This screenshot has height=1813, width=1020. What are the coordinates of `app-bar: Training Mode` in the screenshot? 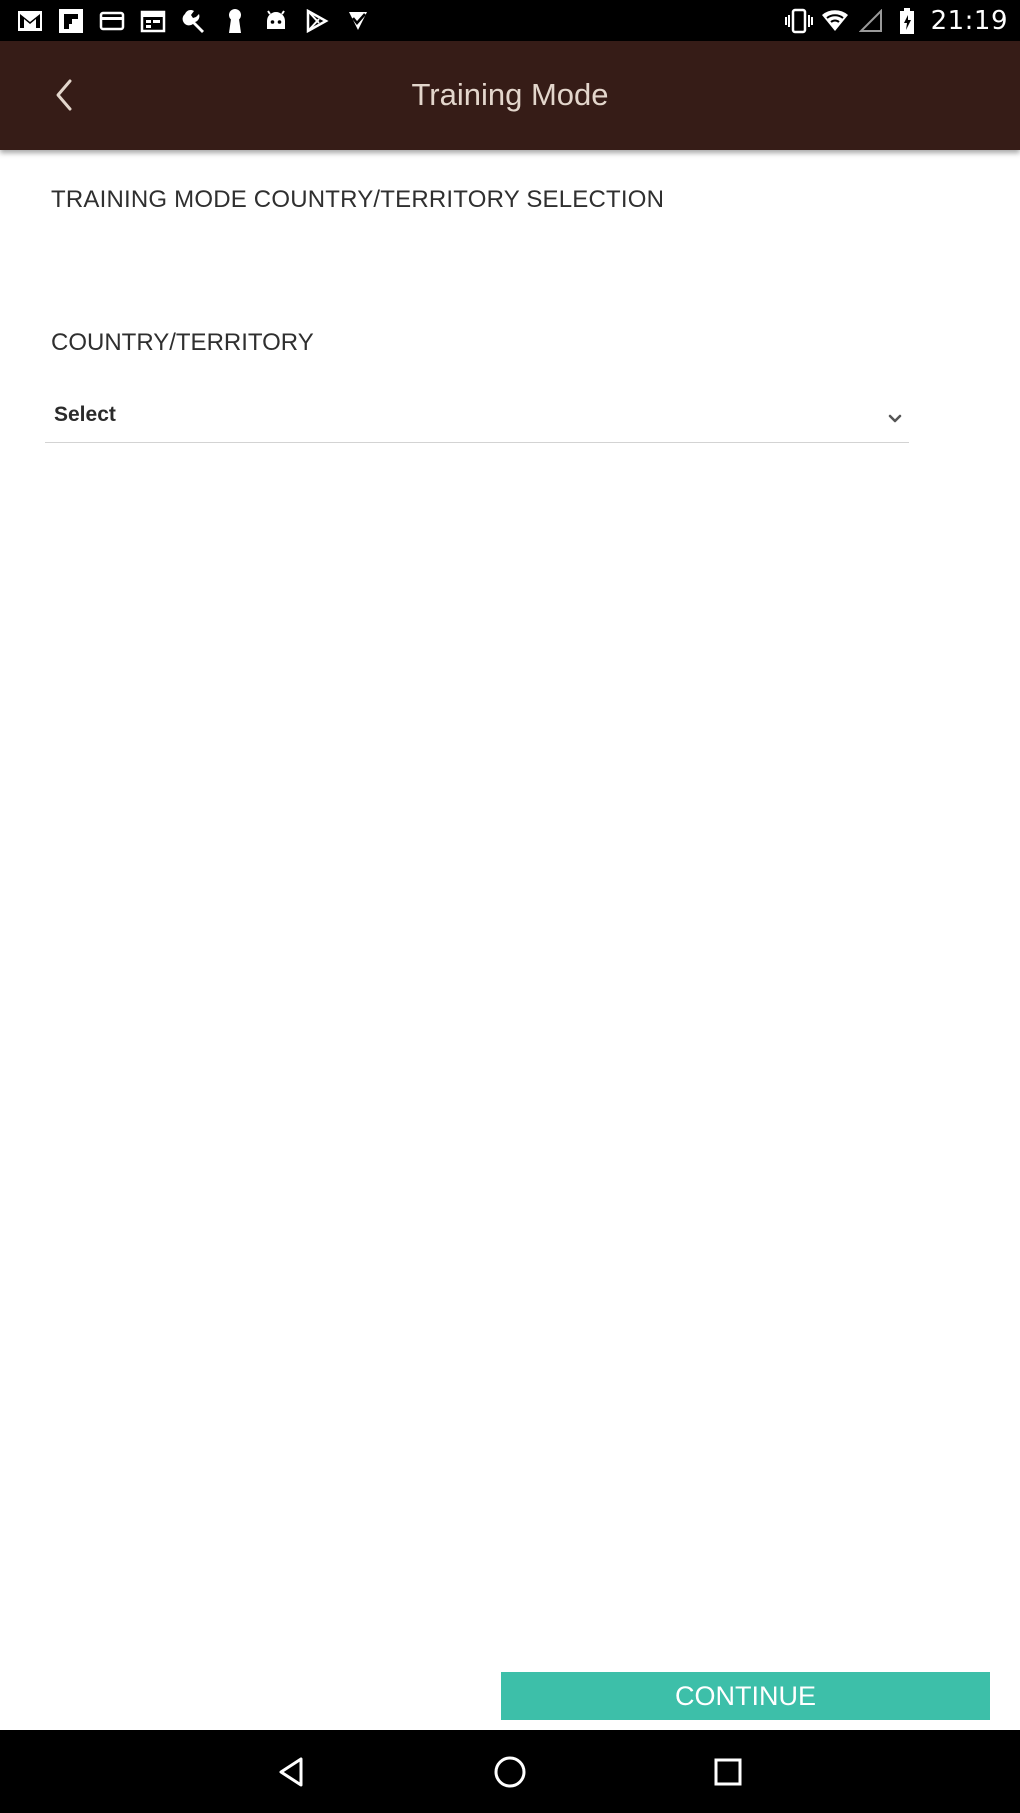 It's located at (510, 95).